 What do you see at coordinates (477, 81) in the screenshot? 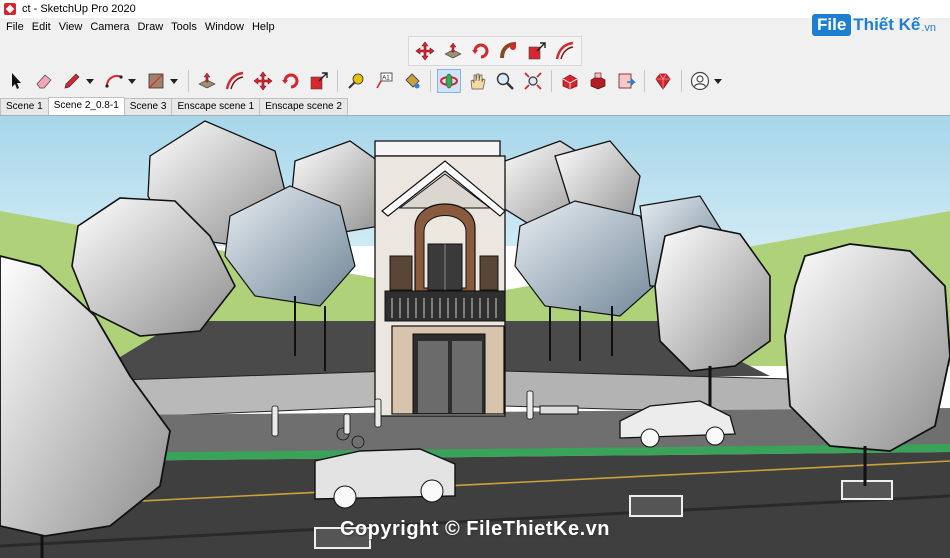
I see `pan-icon` at bounding box center [477, 81].